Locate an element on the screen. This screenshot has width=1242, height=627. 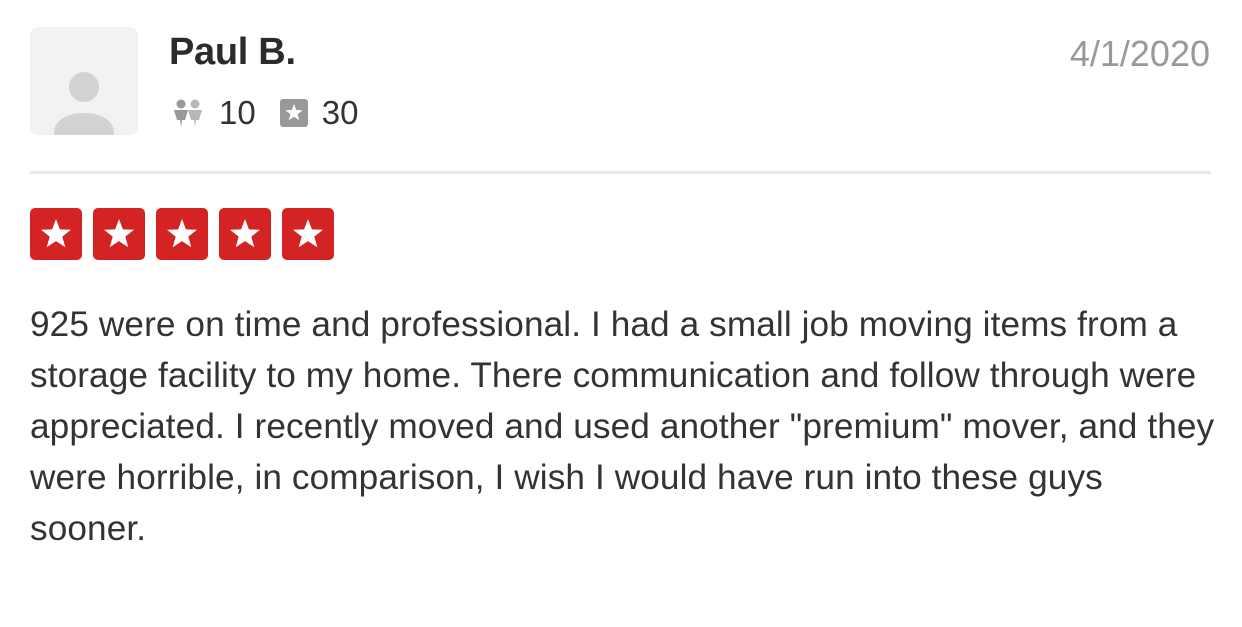
divider is located at coordinates (620, 172).